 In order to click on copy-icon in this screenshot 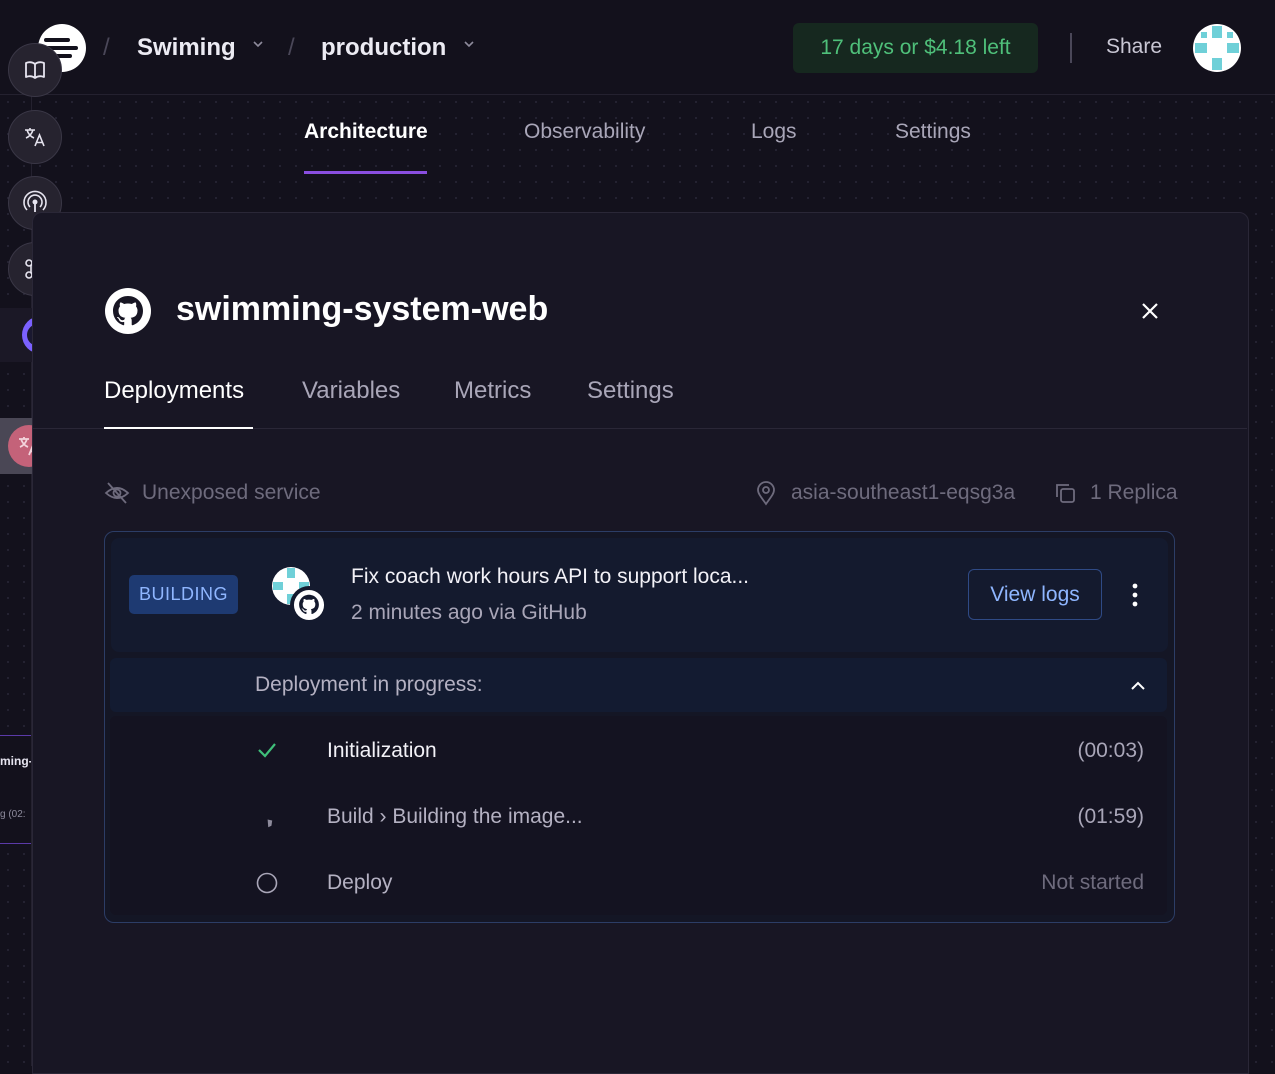, I will do `click(1065, 493)`.